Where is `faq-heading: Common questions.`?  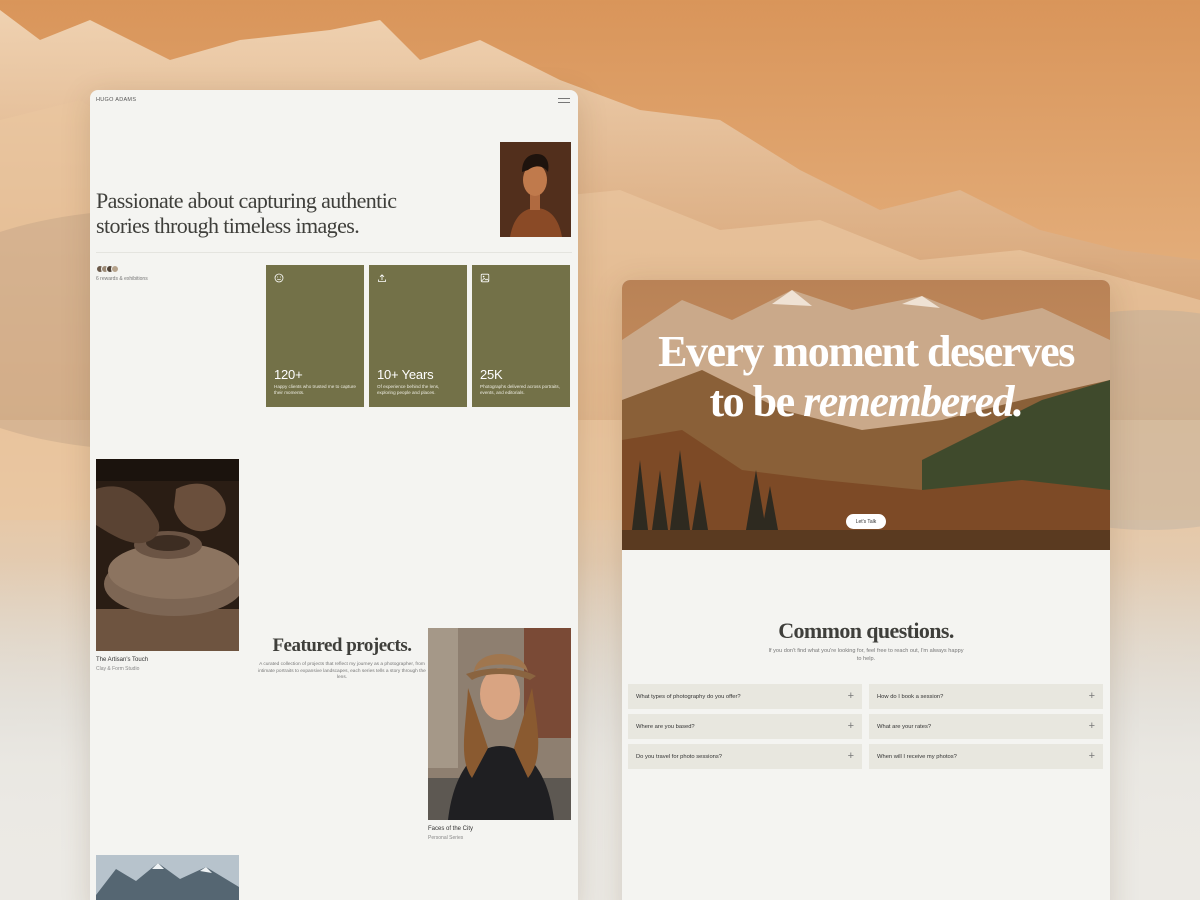
faq-heading: Common questions. is located at coordinates (866, 630).